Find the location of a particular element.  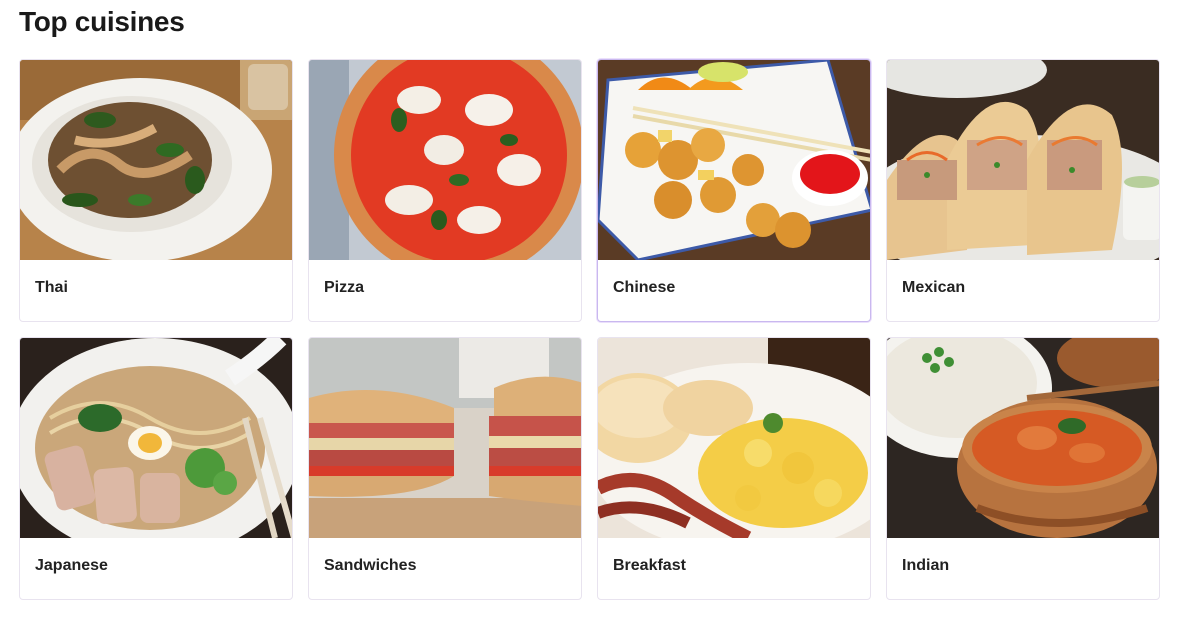

cuisine-card-mexican: Mexican is located at coordinates (1023, 190).